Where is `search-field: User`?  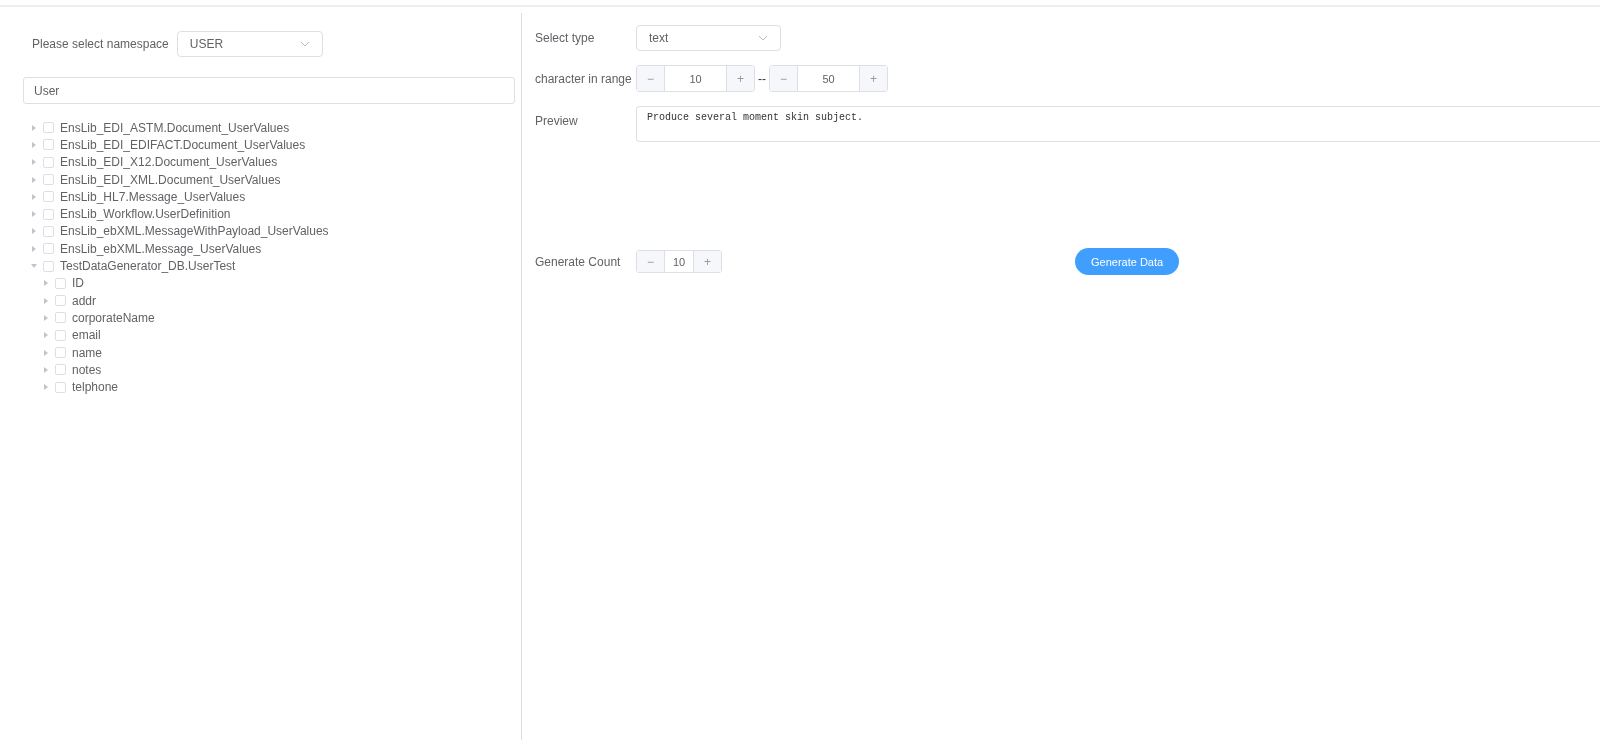
search-field: User is located at coordinates (269, 90).